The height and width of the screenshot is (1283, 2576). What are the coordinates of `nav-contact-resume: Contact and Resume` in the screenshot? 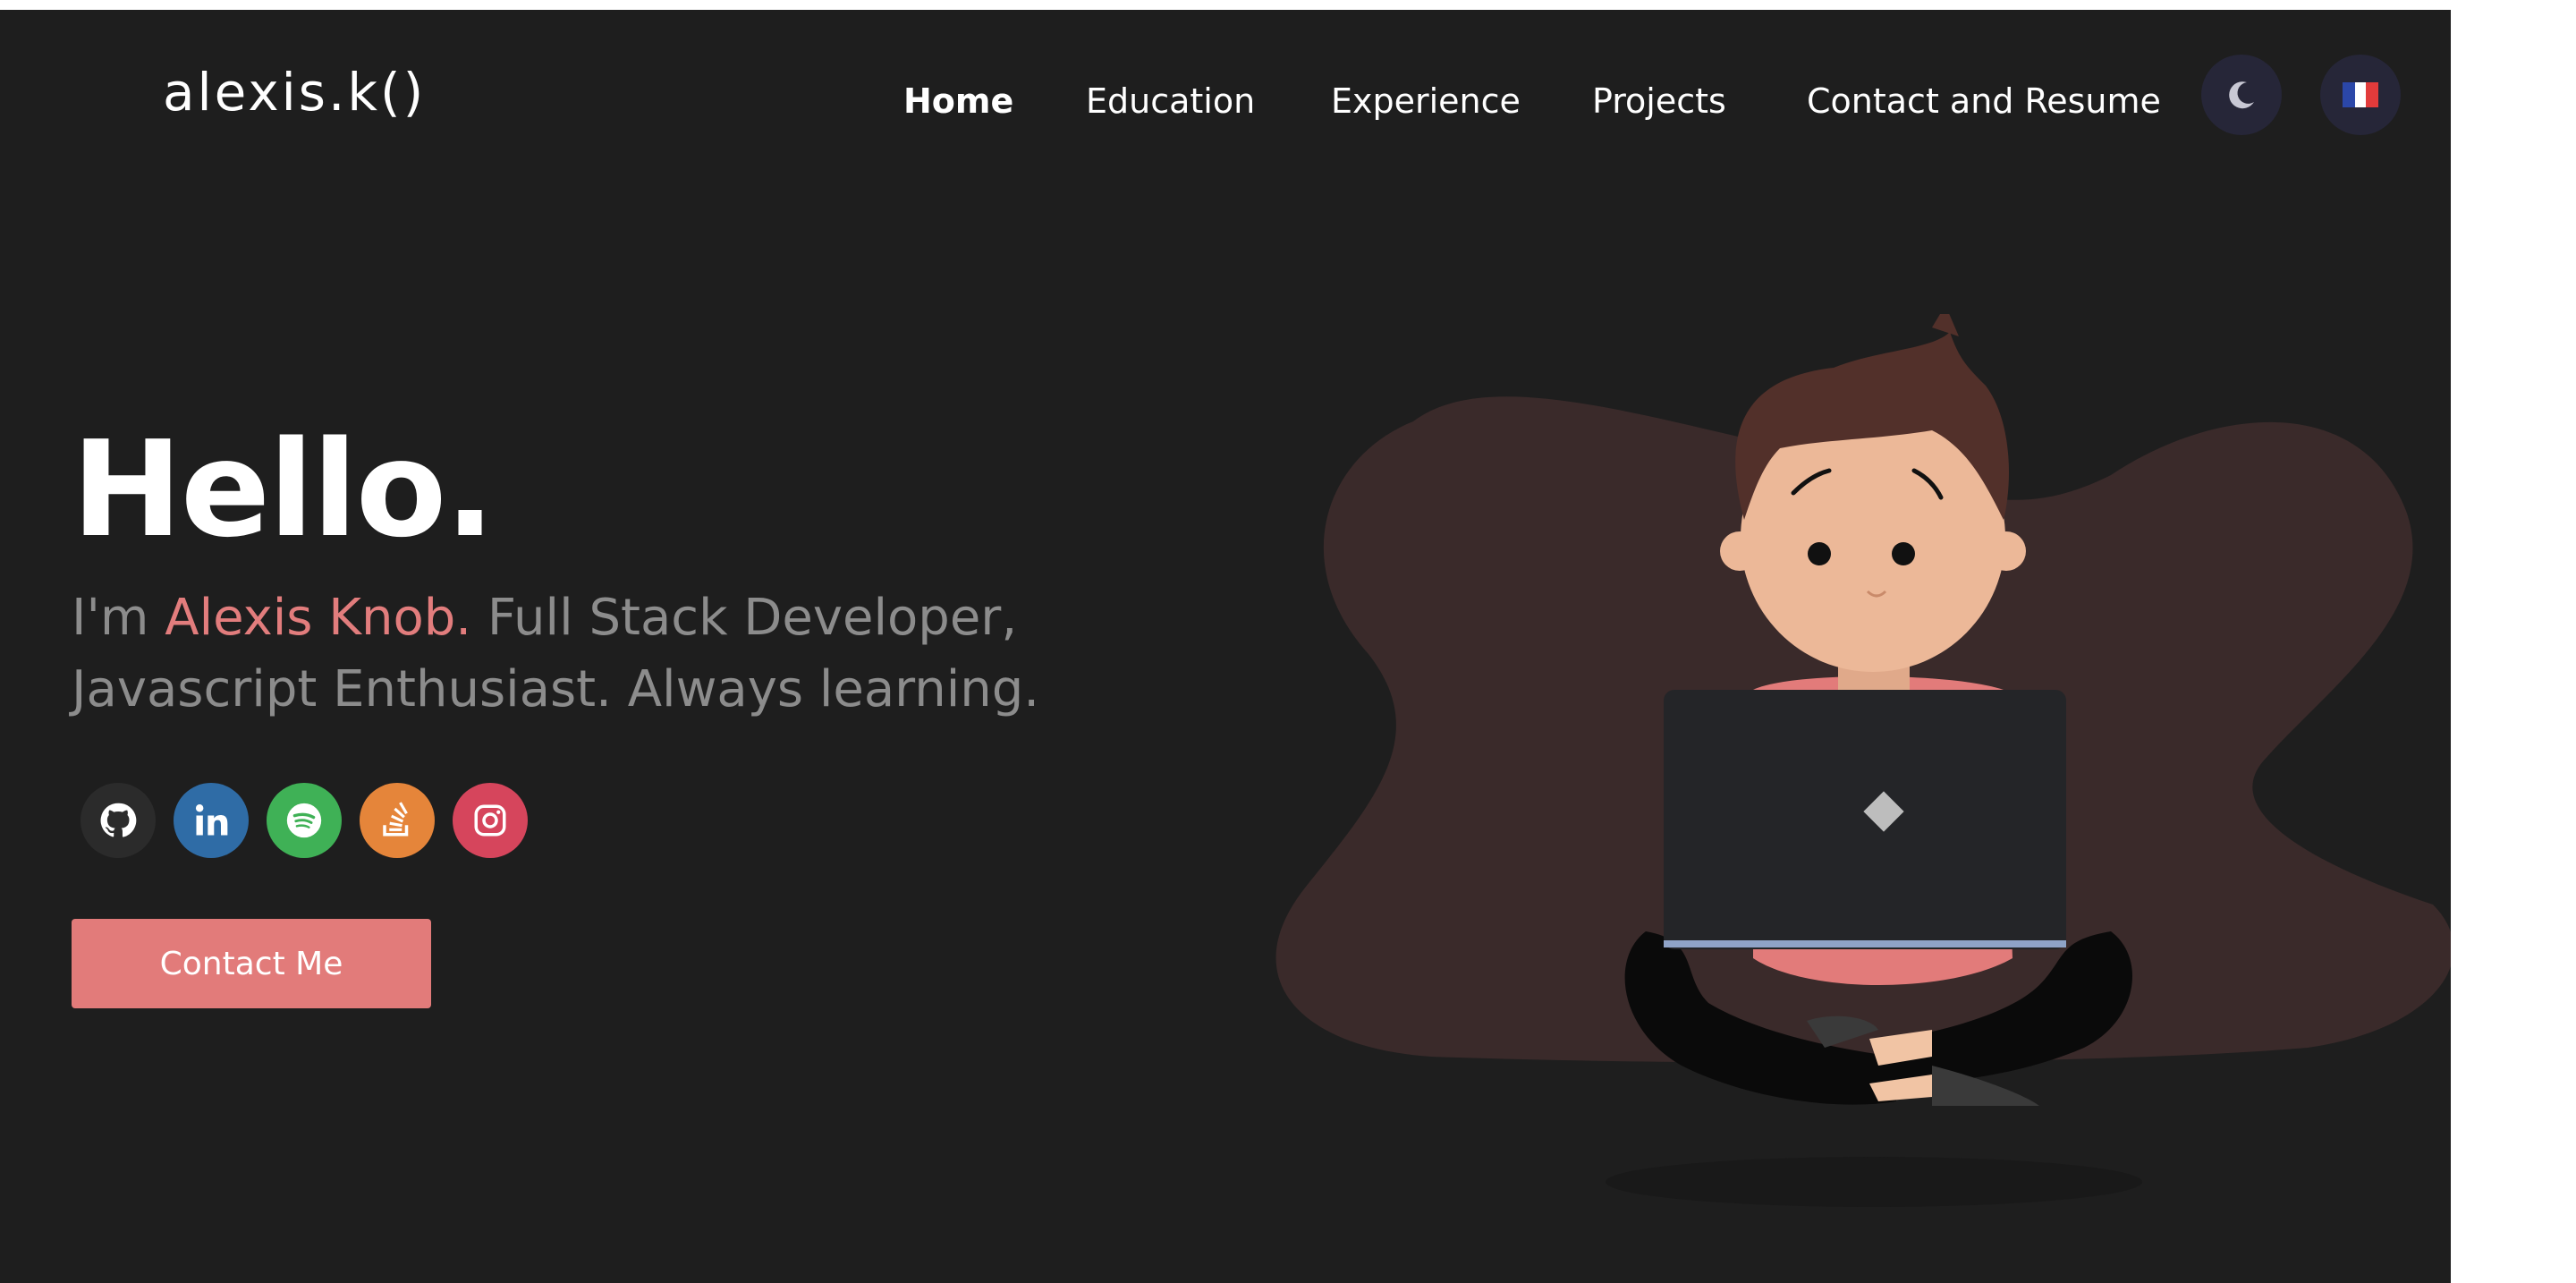 It's located at (1984, 101).